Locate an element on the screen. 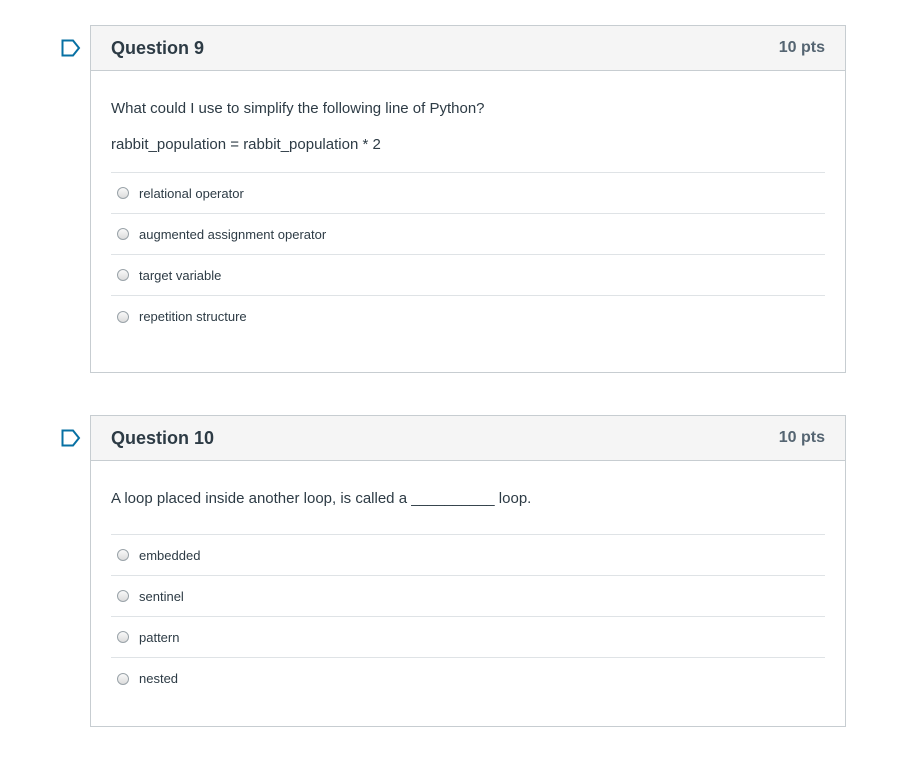  answer-label: repetition structure is located at coordinates (193, 316).